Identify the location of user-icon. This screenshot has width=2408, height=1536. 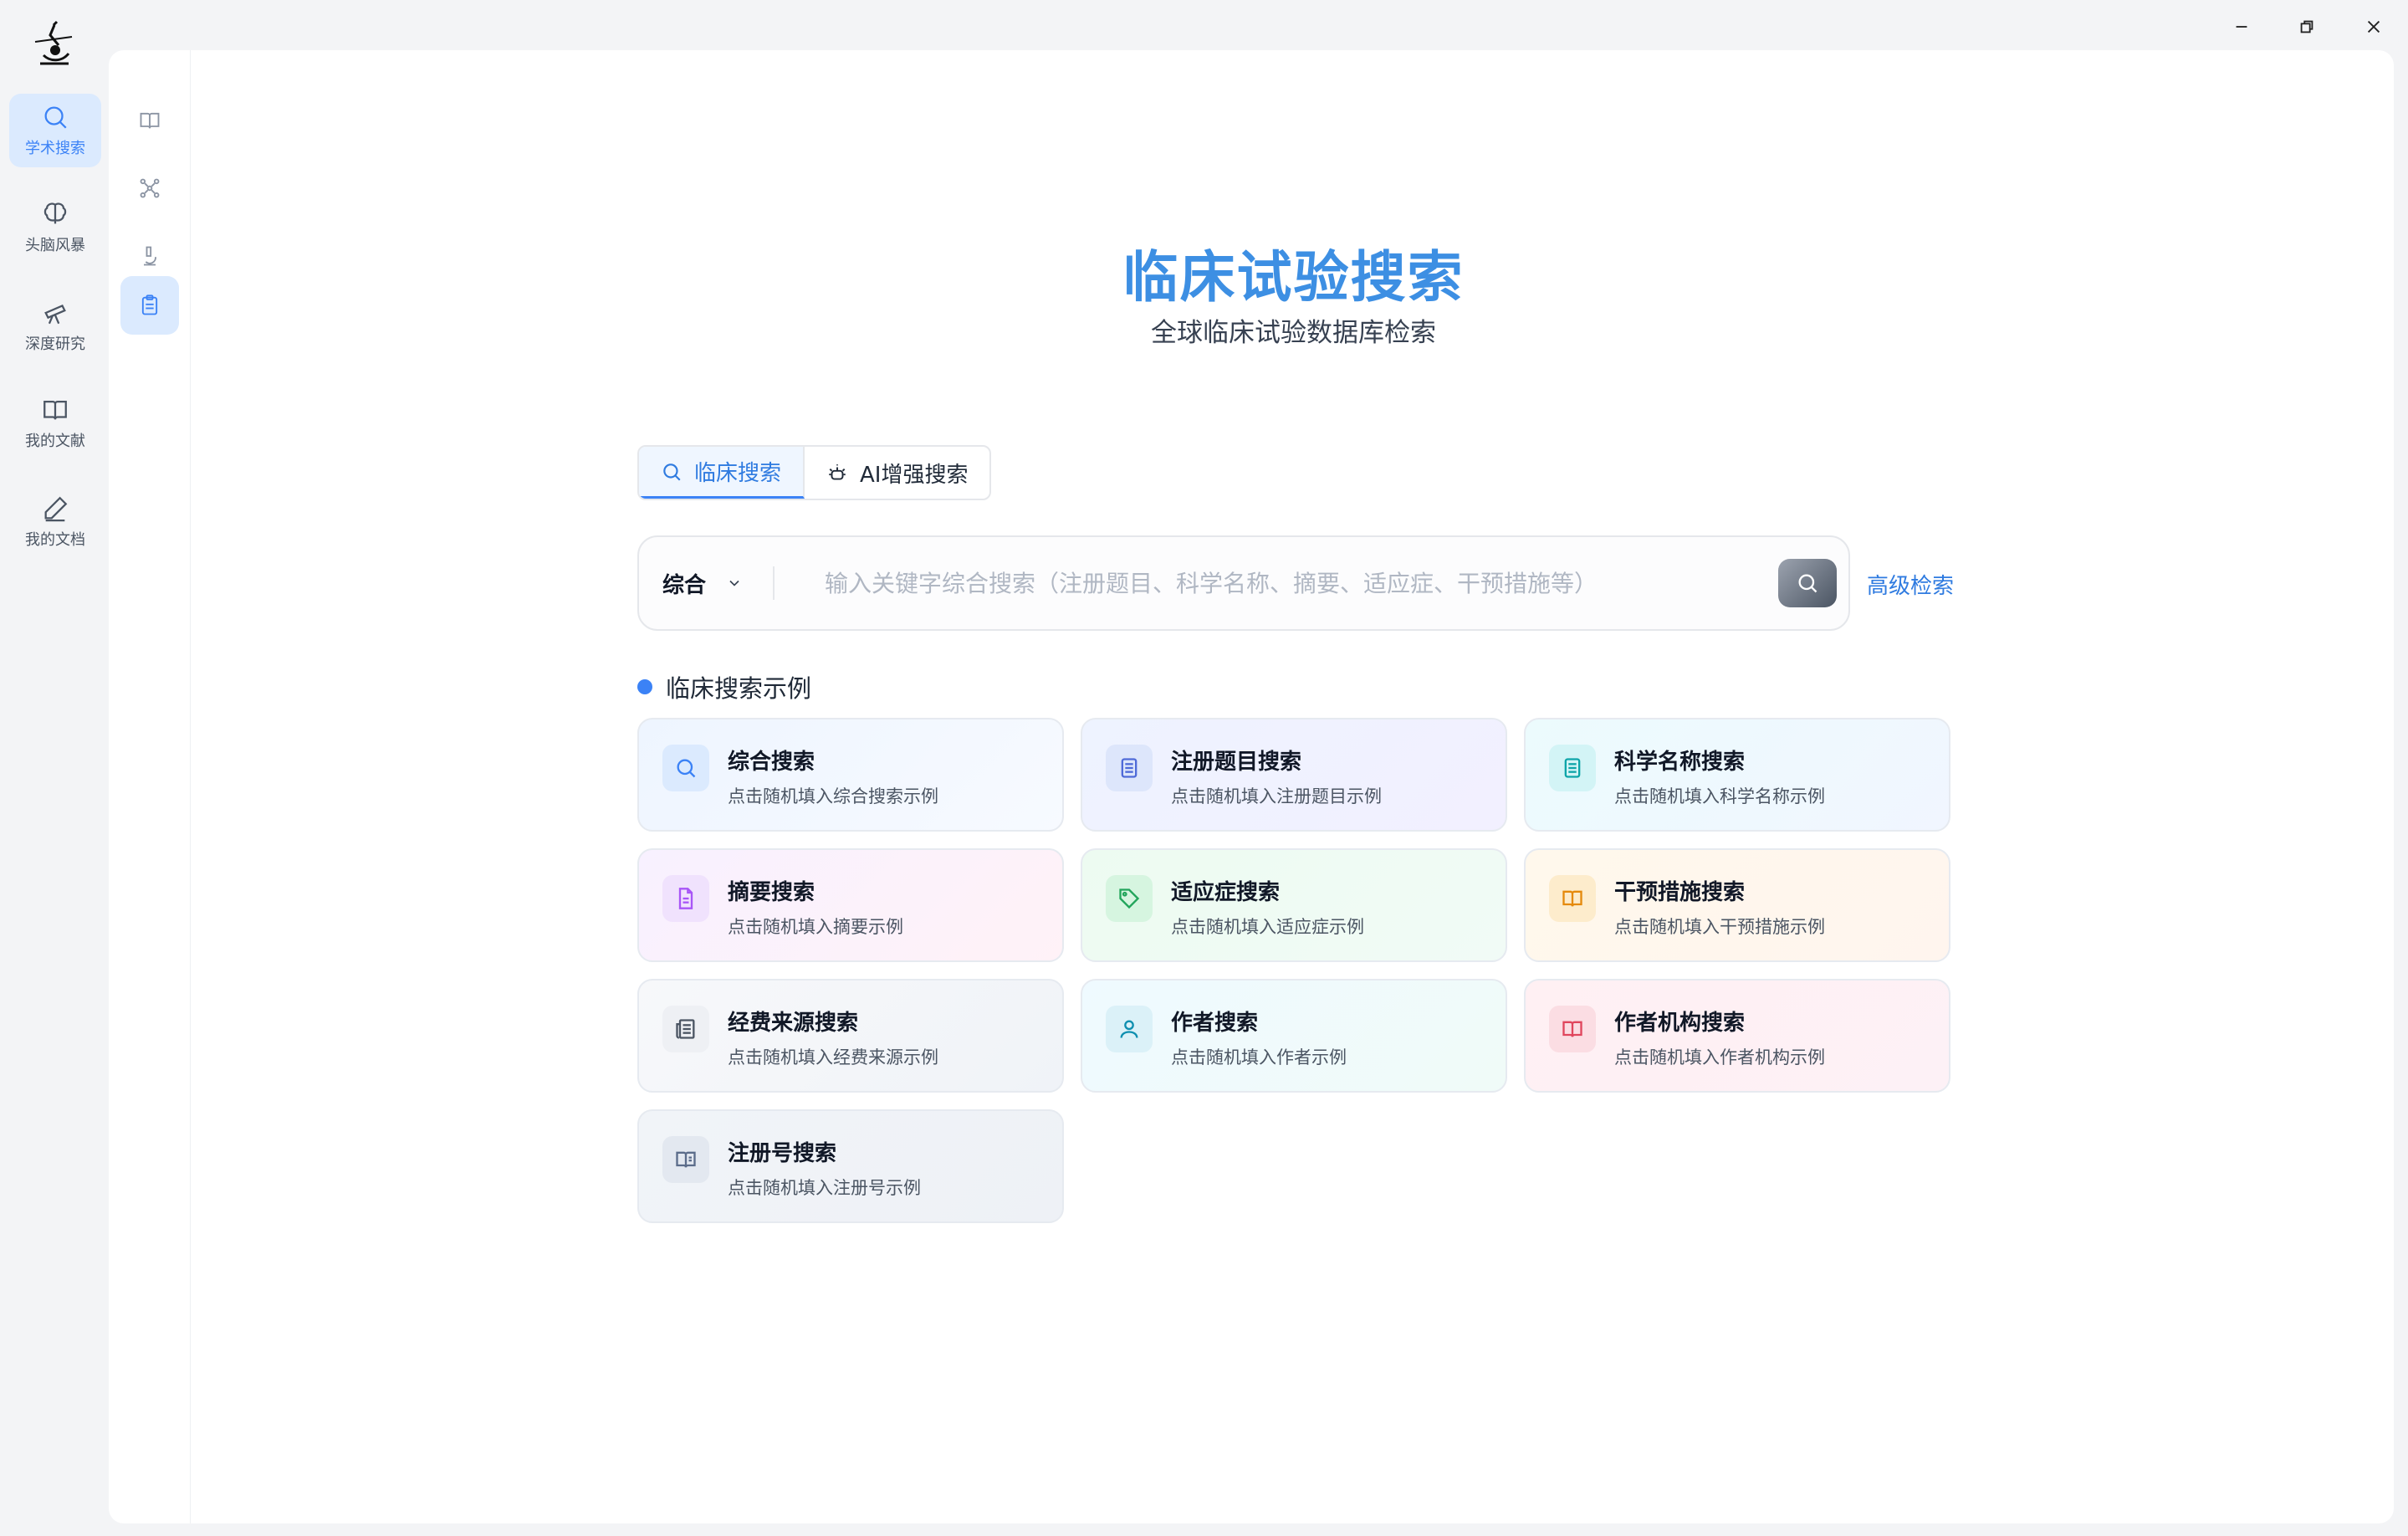
(1129, 1029).